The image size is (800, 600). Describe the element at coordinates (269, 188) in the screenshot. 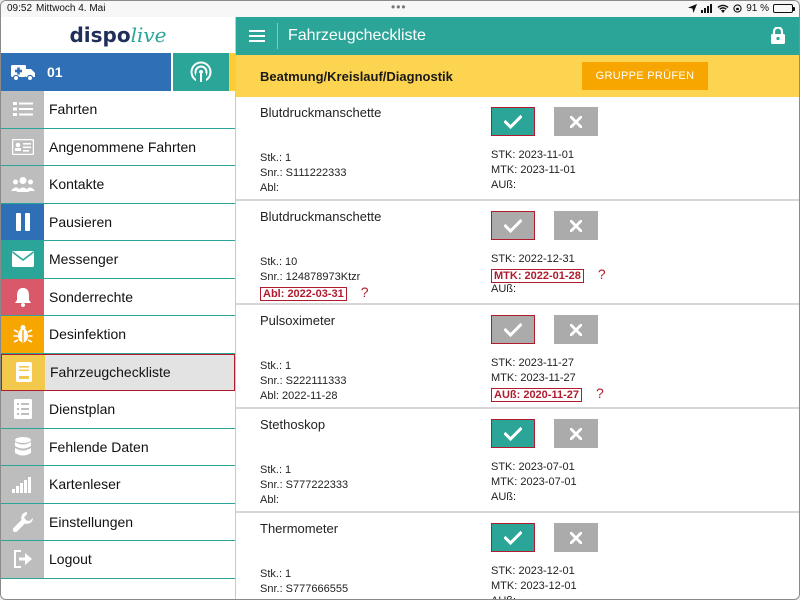

I see `item-expiry-text: Abl:` at that location.